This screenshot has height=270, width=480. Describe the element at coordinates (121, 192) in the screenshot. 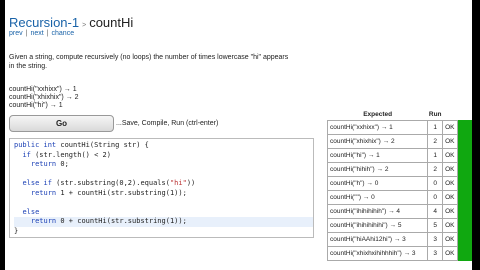

I see `code-token: 1 + countHi(str.substring(1));` at that location.